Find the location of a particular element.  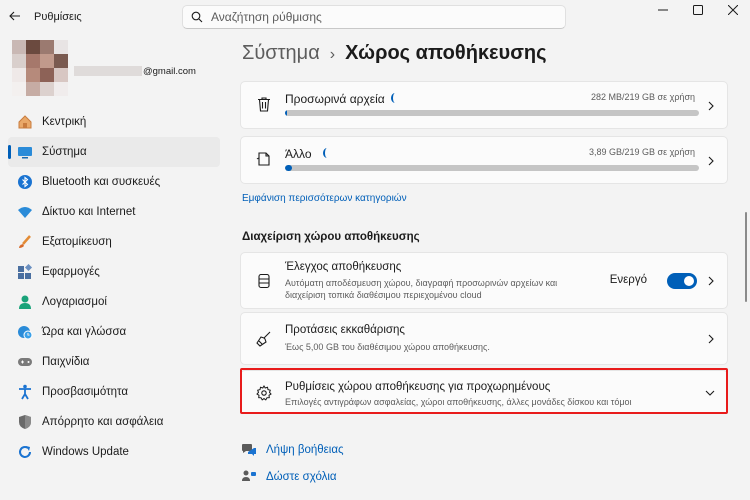

sidebar-item-time-language: Ώρα και γλώσσα is located at coordinates (114, 332).